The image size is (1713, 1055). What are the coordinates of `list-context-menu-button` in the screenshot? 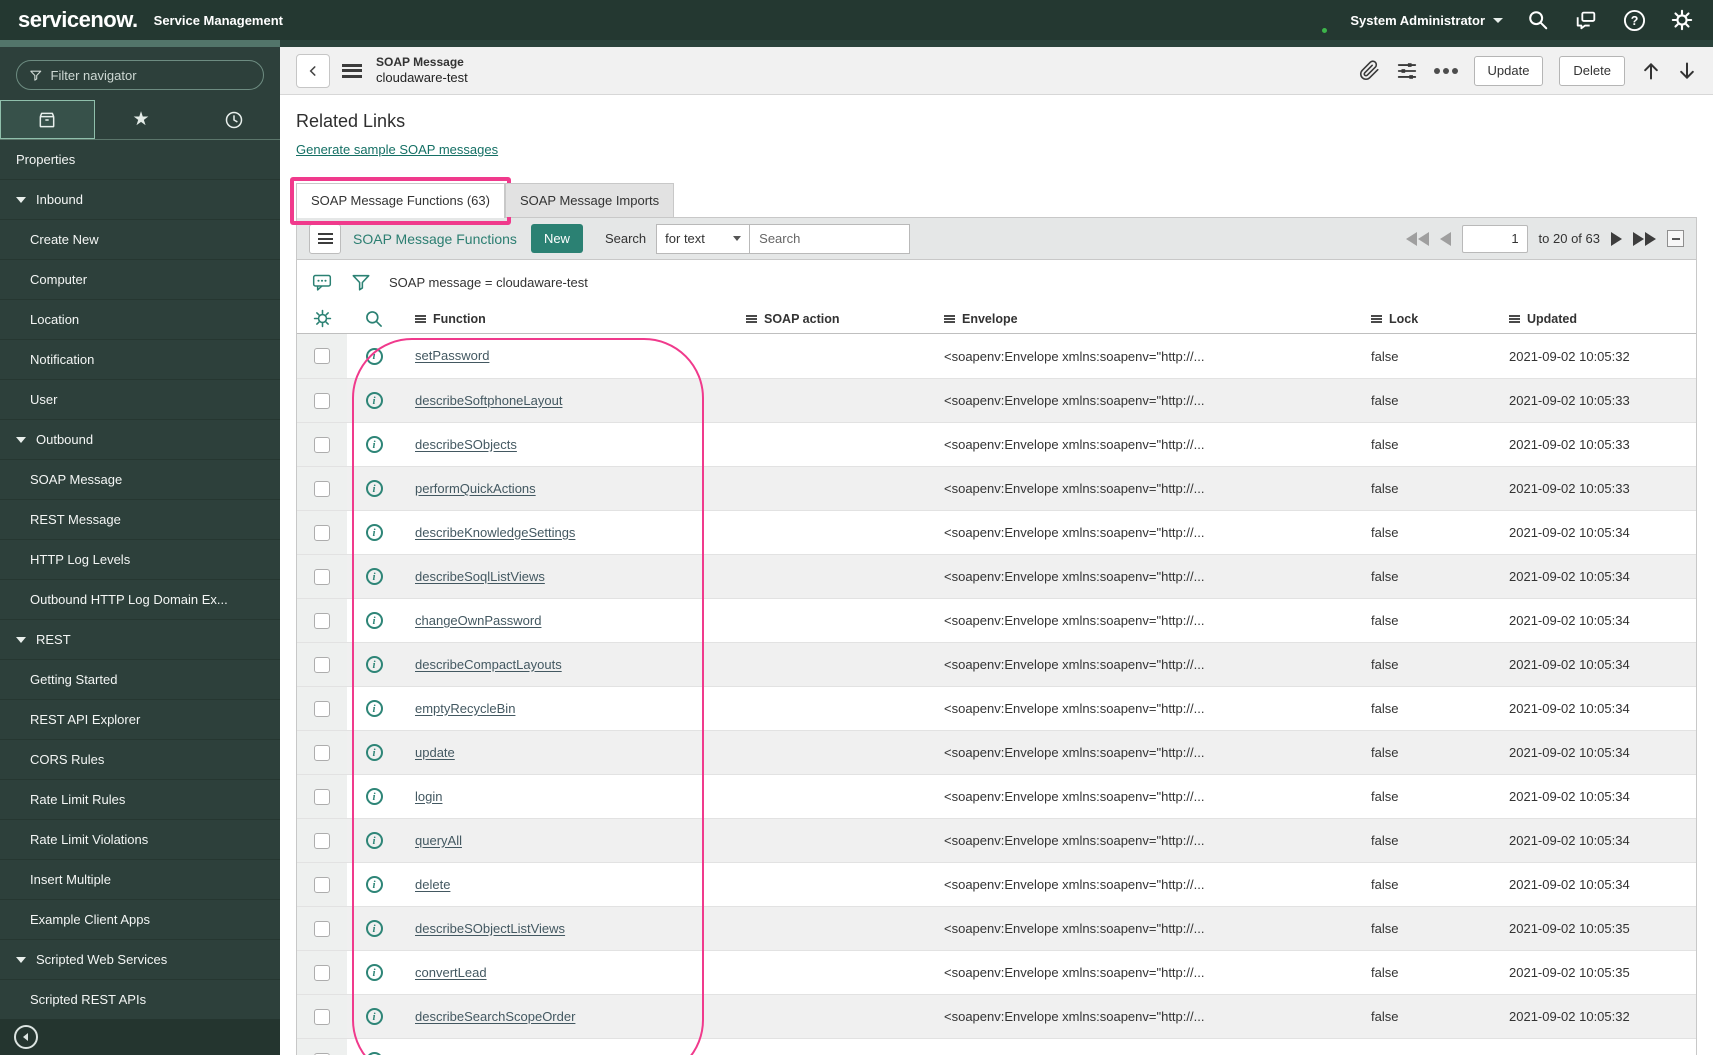 It's located at (325, 238).